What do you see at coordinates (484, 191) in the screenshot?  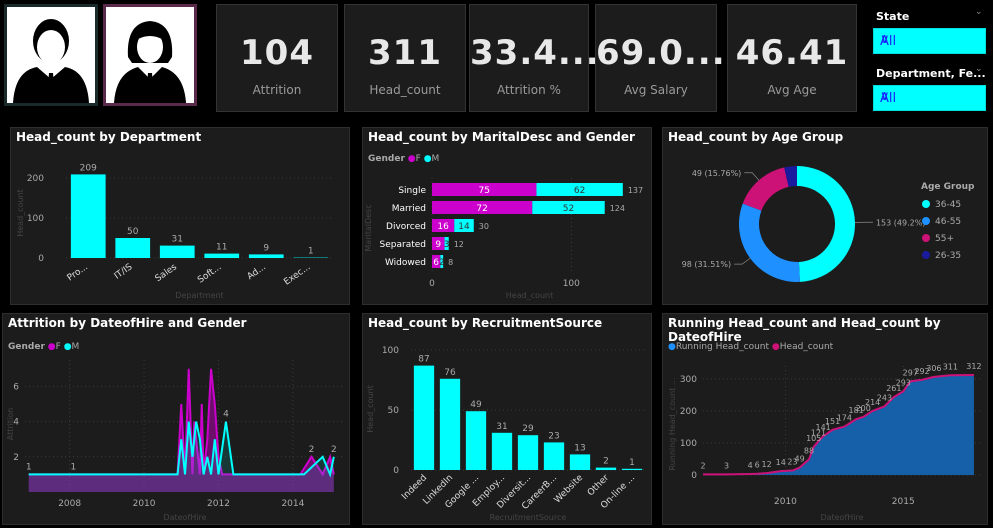 I see `data-label-f: 75` at bounding box center [484, 191].